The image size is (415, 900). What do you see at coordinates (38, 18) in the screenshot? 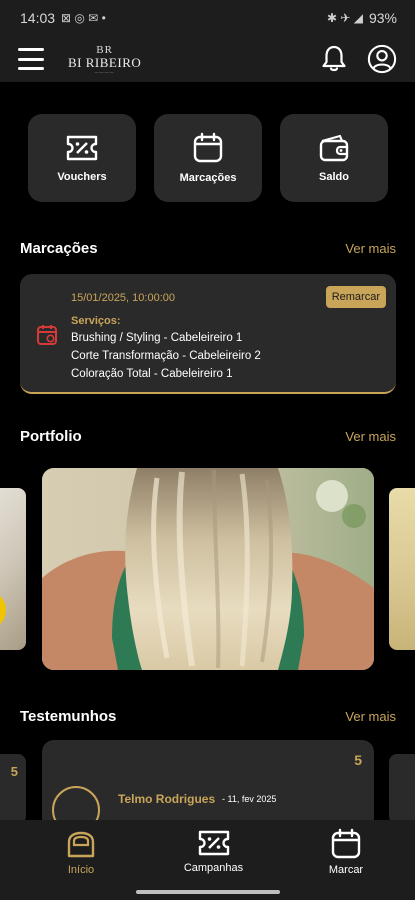
I see `status-time: 14:03` at bounding box center [38, 18].